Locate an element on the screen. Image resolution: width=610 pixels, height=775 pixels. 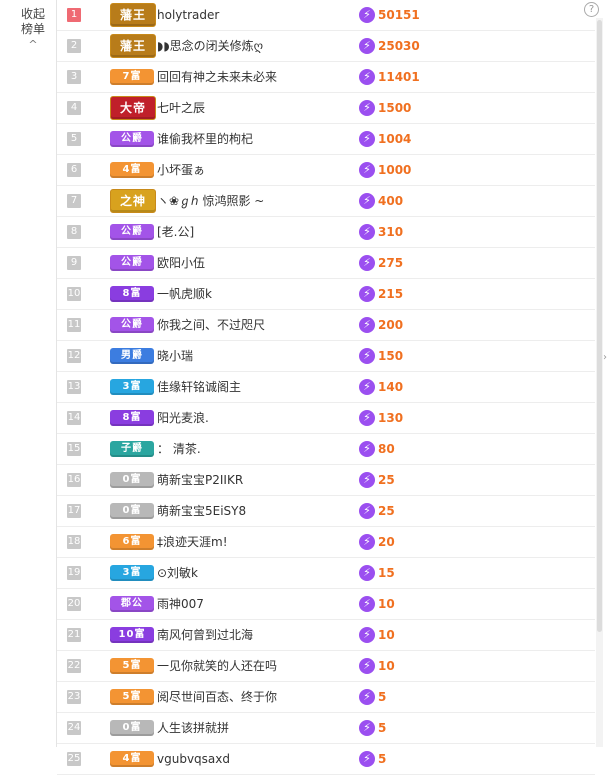
user-name: 佳缘轩铭诚阁主 is located at coordinates (254, 387).